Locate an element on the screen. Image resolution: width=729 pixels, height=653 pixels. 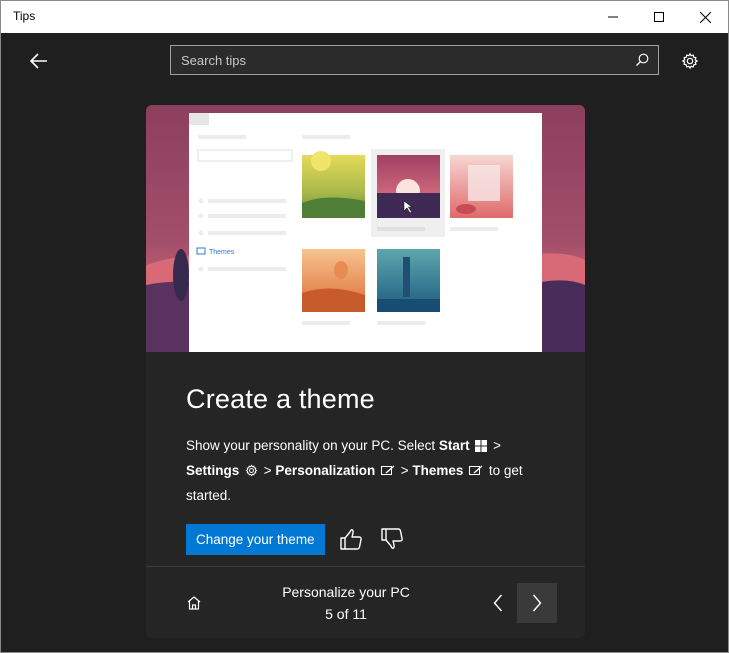
maximize-button is located at coordinates (659, 17).